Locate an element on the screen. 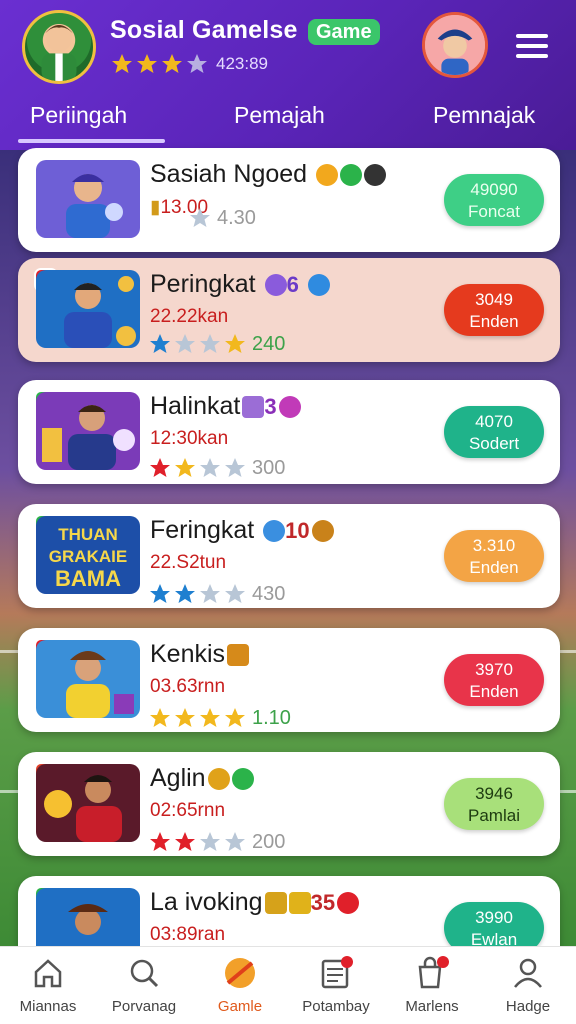  header-rating: 423:89 is located at coordinates (189, 64).